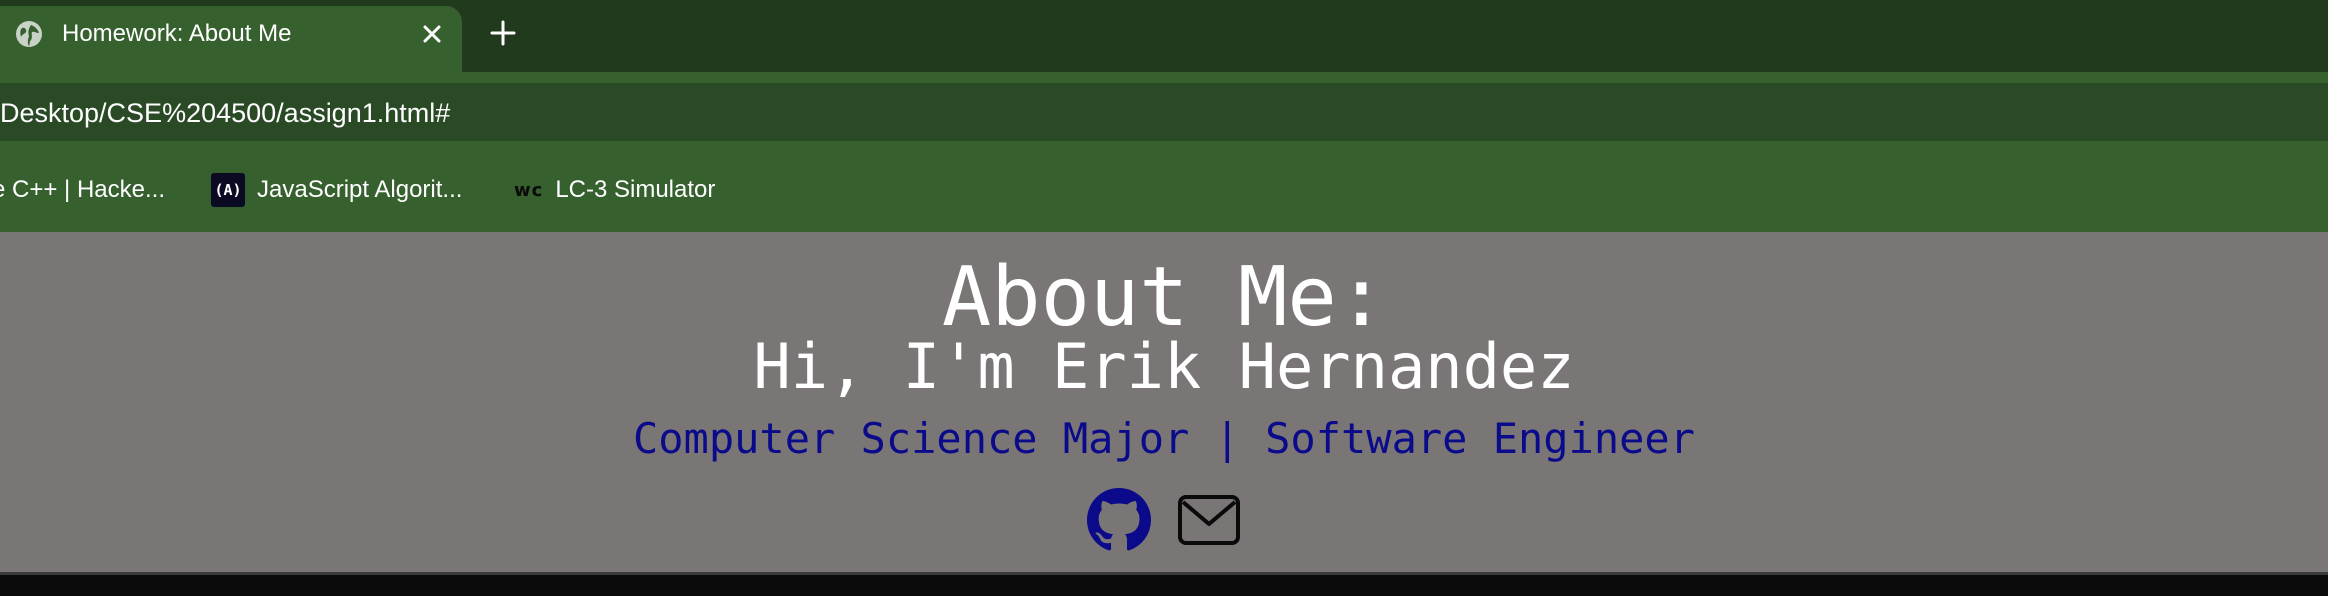  Describe the element at coordinates (529, 190) in the screenshot. I see `wc-icon: wc` at that location.